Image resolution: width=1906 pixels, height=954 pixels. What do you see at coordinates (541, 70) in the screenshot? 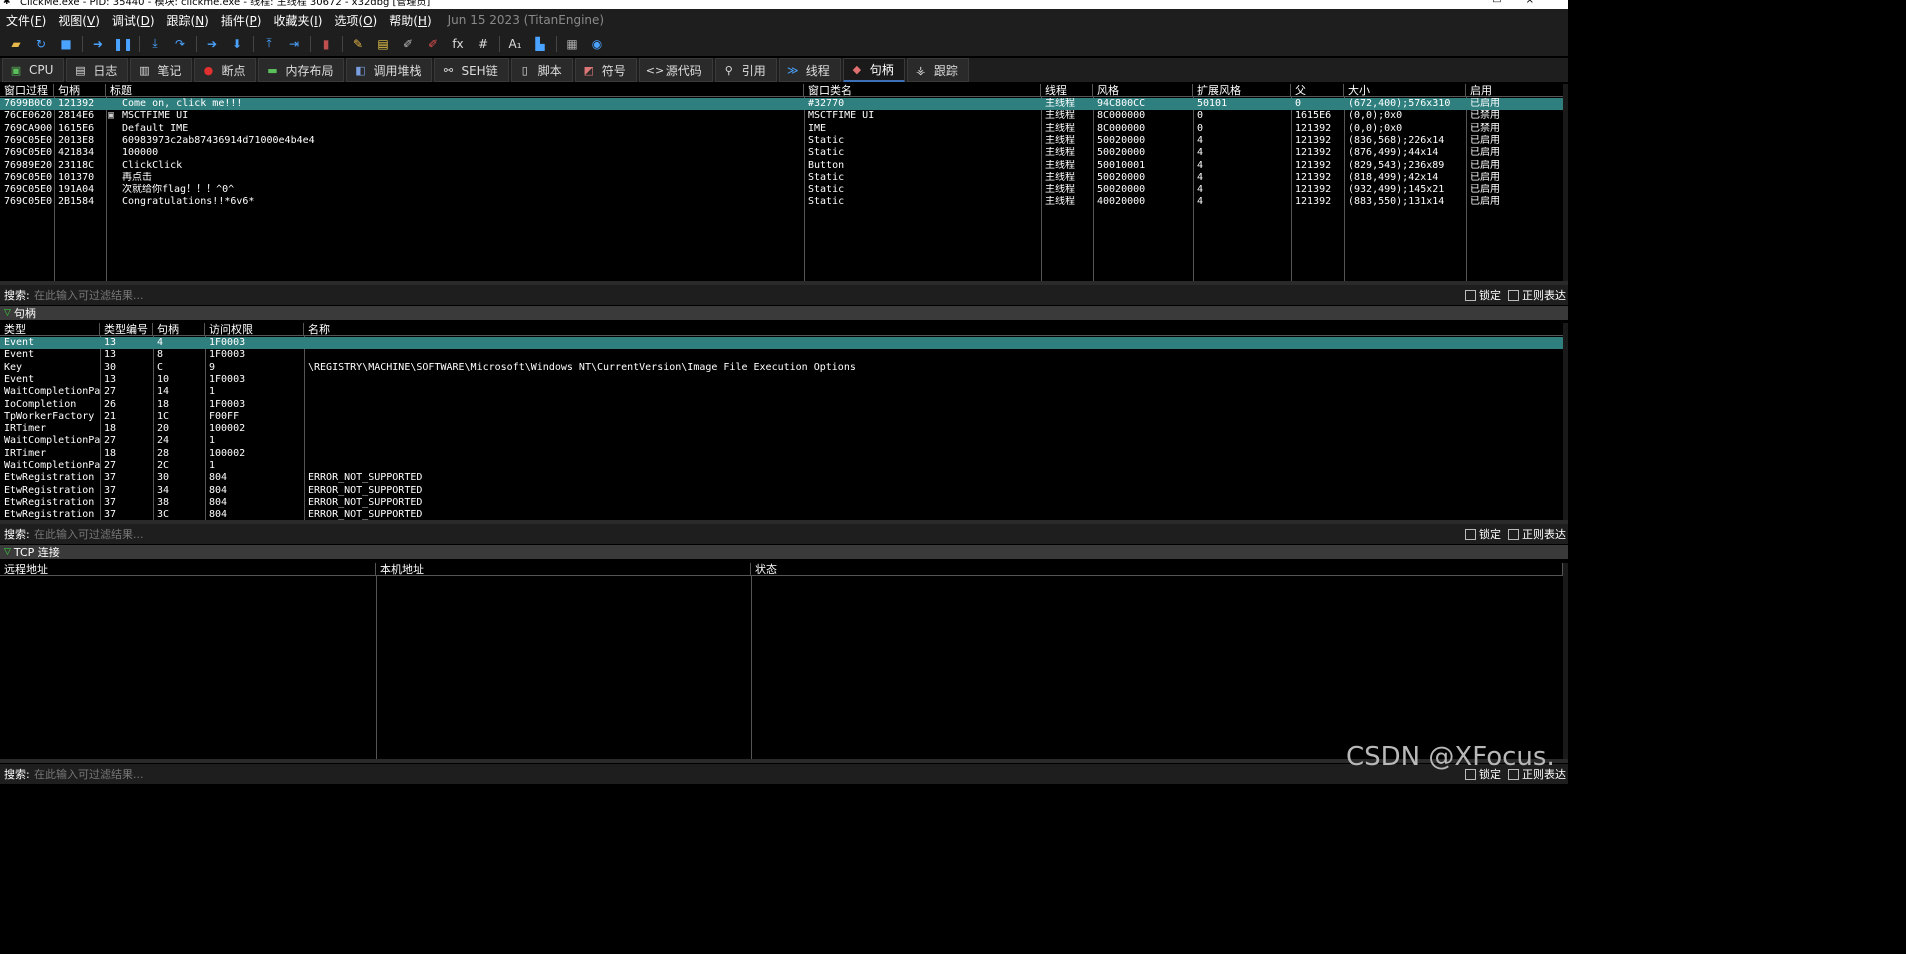
I see `tab-script: ▯ 脚本` at bounding box center [541, 70].